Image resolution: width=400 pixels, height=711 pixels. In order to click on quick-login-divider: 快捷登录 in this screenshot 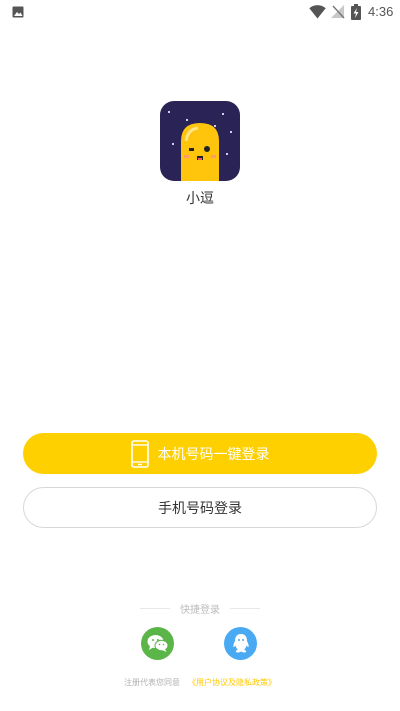, I will do `click(200, 608)`.